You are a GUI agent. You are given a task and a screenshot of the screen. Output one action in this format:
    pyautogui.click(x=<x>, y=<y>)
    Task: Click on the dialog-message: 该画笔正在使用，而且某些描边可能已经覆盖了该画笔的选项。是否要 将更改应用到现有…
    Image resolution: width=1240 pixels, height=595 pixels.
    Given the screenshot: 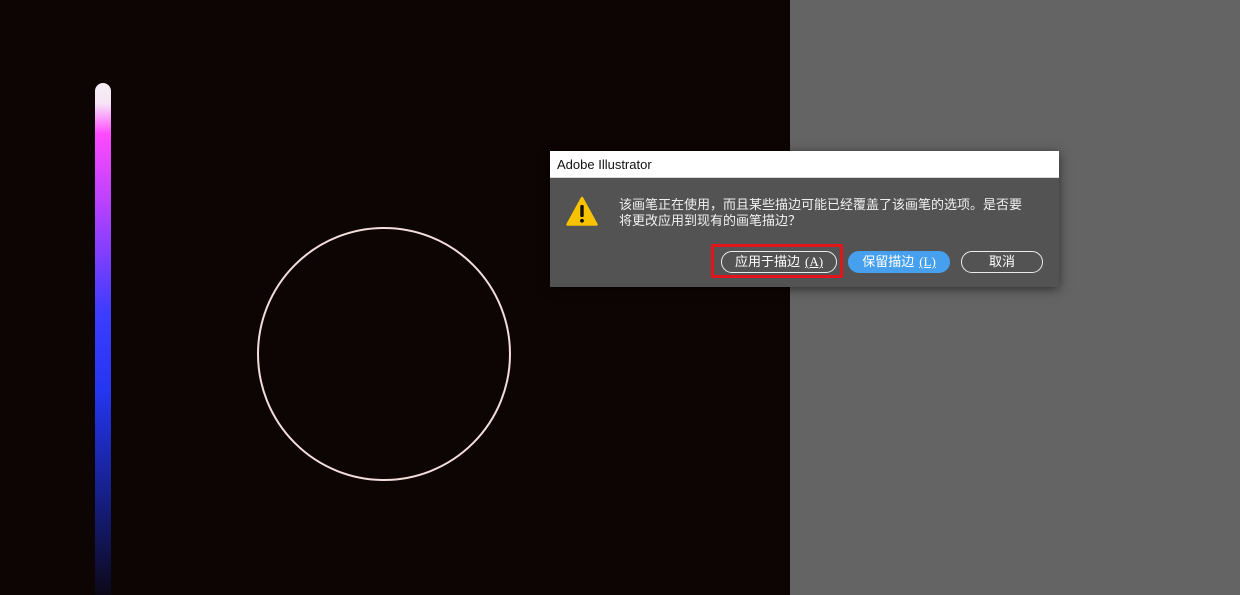 What is the action you would take?
    pyautogui.click(x=834, y=214)
    